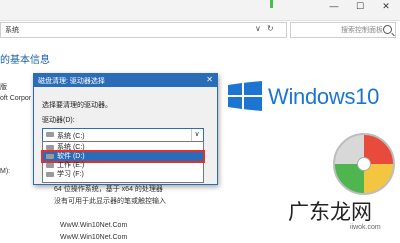 This screenshot has height=243, width=400. I want to click on website-text-2: WwW.Win10Net.Com, so click(94, 237).